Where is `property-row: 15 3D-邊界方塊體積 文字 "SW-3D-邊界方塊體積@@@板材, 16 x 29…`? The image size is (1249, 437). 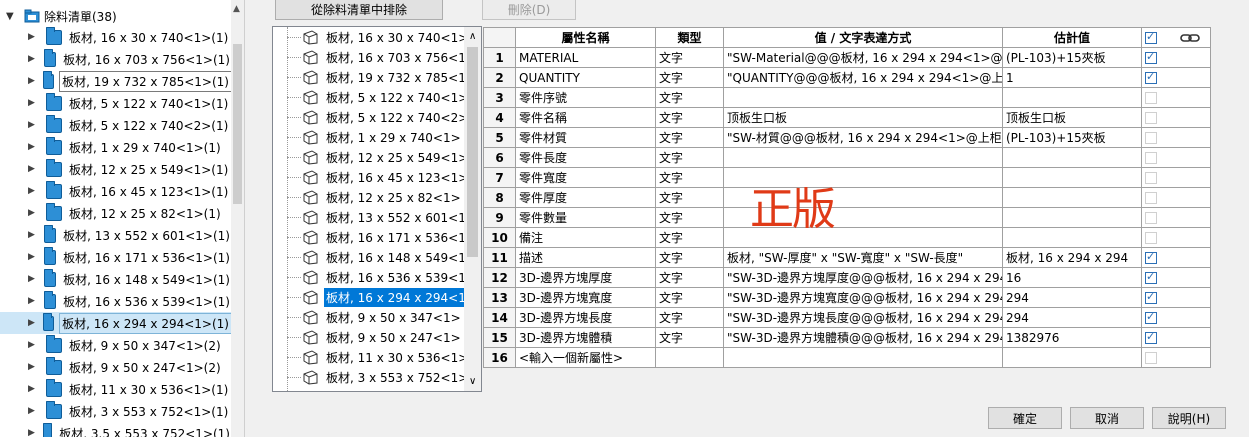 property-row: 15 3D-邊界方塊體積 文字 "SW-3D-邊界方塊體積@@@板材, 16 x 29… is located at coordinates (847, 337).